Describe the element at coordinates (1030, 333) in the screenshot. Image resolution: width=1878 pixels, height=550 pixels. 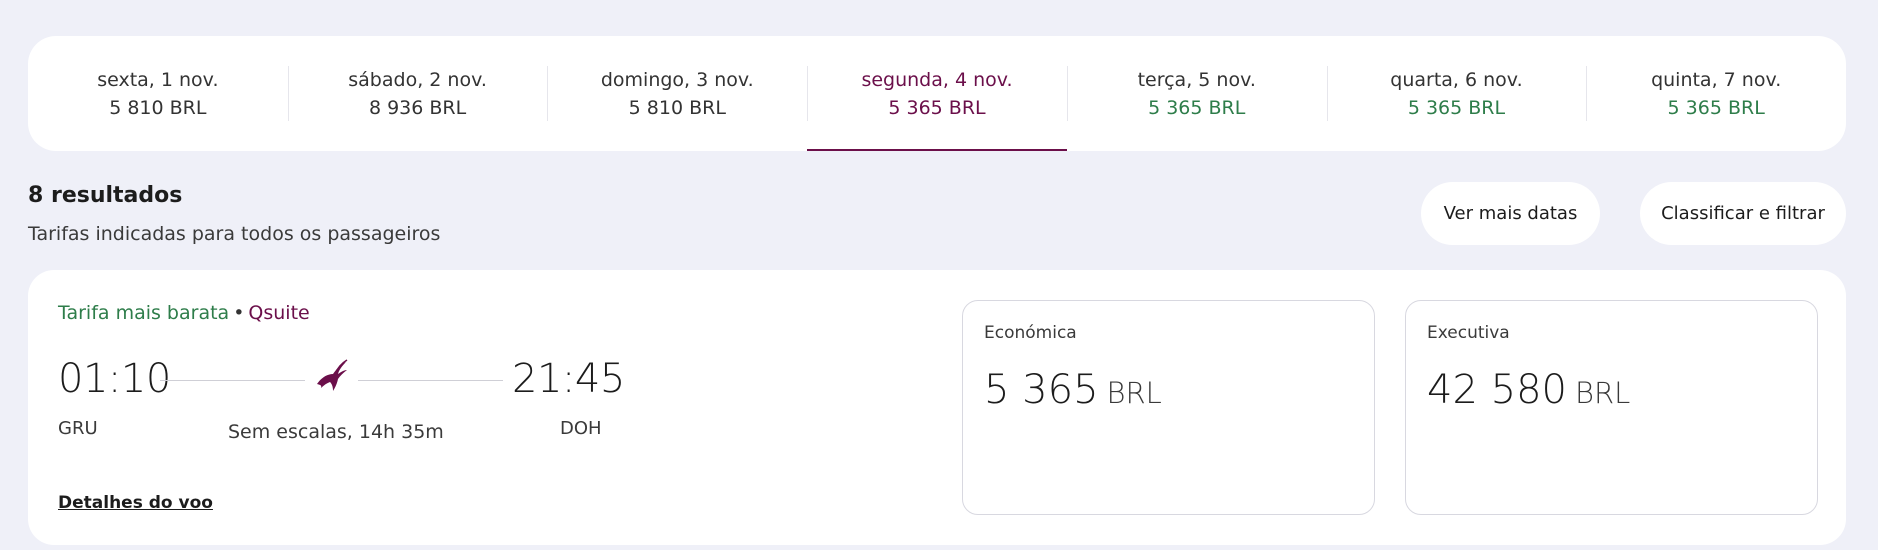
I see `fare-class-label: Económica` at that location.